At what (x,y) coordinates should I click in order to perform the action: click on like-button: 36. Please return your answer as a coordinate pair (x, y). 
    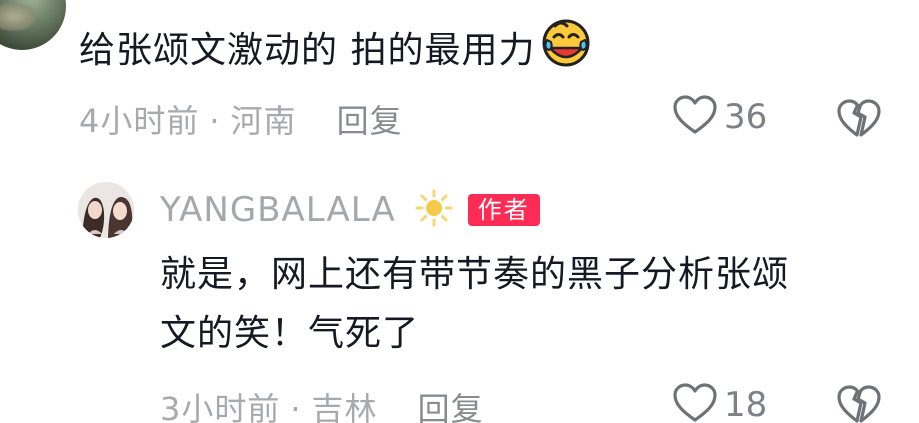
    Looking at the image, I should click on (719, 117).